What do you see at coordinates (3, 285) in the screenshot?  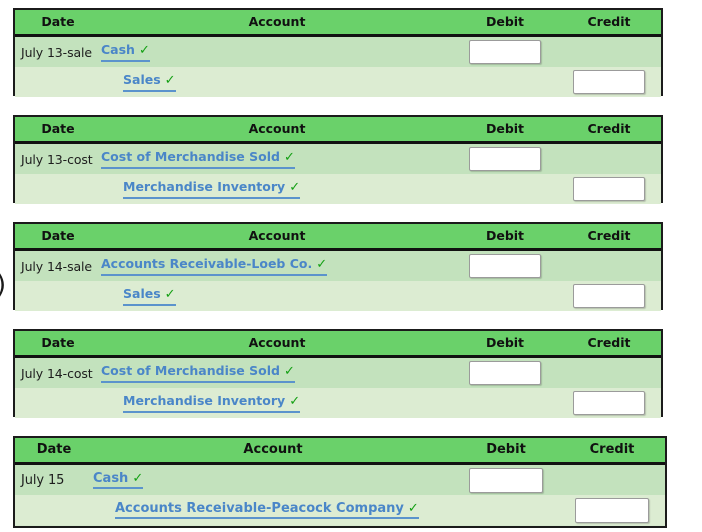 I see `cropped-paren-marker: )` at bounding box center [3, 285].